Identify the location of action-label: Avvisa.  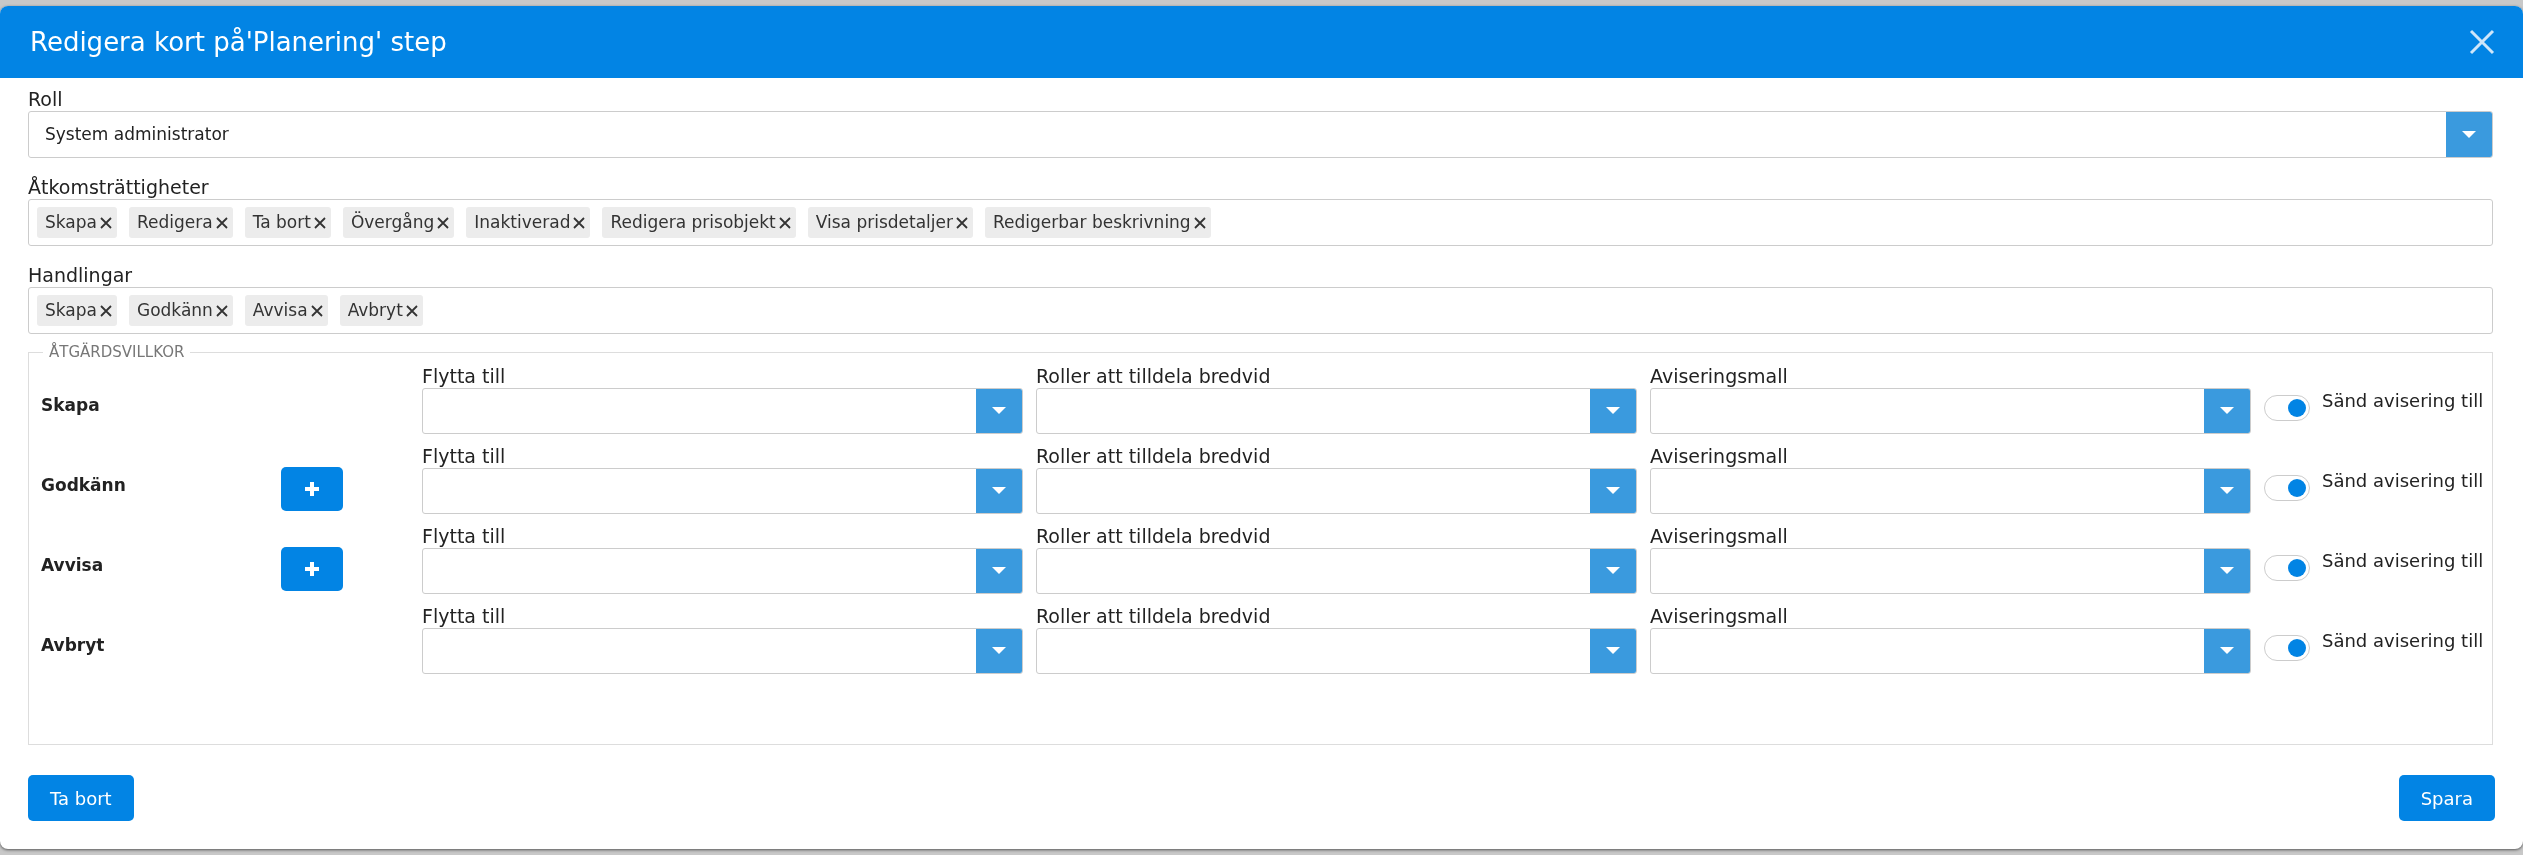
(73, 565).